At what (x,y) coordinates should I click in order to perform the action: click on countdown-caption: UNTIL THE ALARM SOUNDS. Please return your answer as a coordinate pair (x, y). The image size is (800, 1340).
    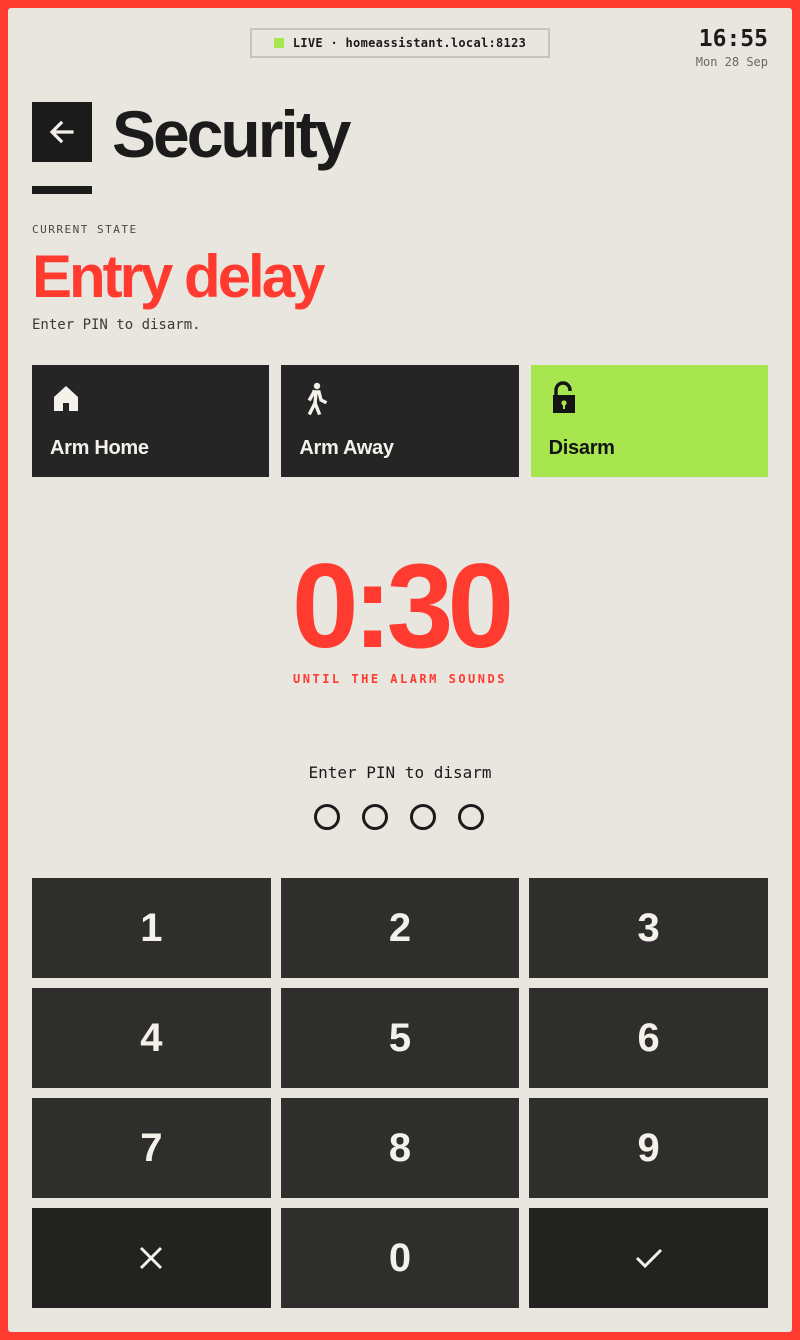
    Looking at the image, I should click on (400, 679).